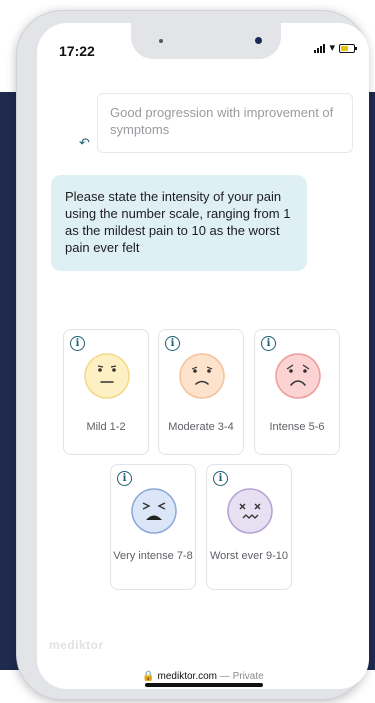 The image size is (375, 703). Describe the element at coordinates (332, 48) in the screenshot. I see `wifi-icon: ▾` at that location.